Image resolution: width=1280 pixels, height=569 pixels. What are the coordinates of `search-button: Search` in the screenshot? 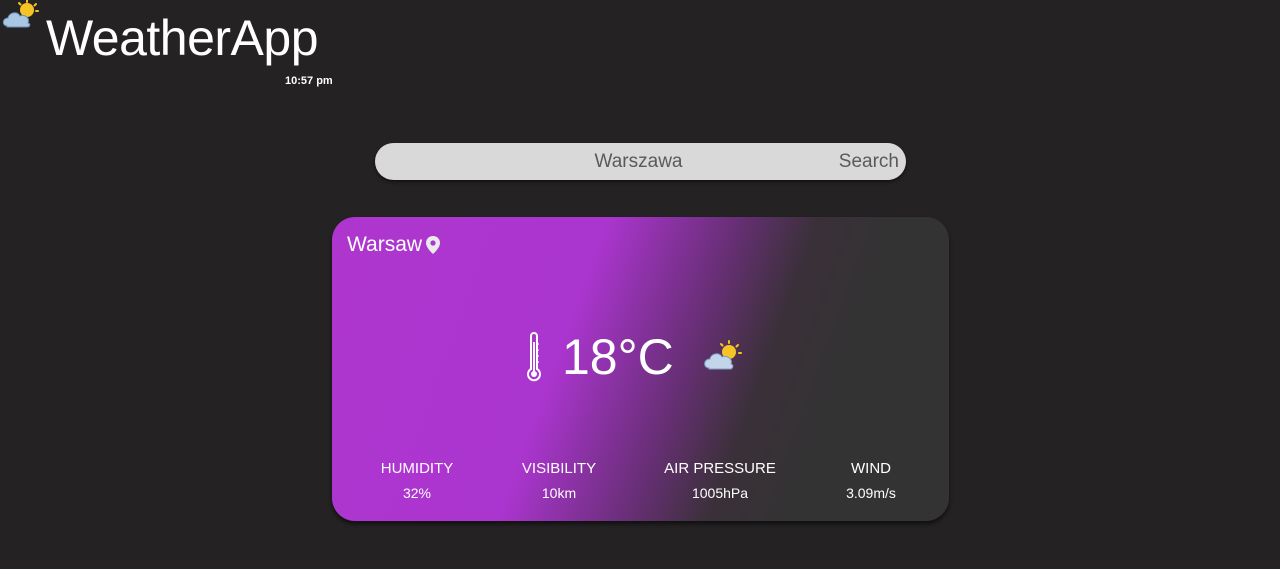 It's located at (869, 161).